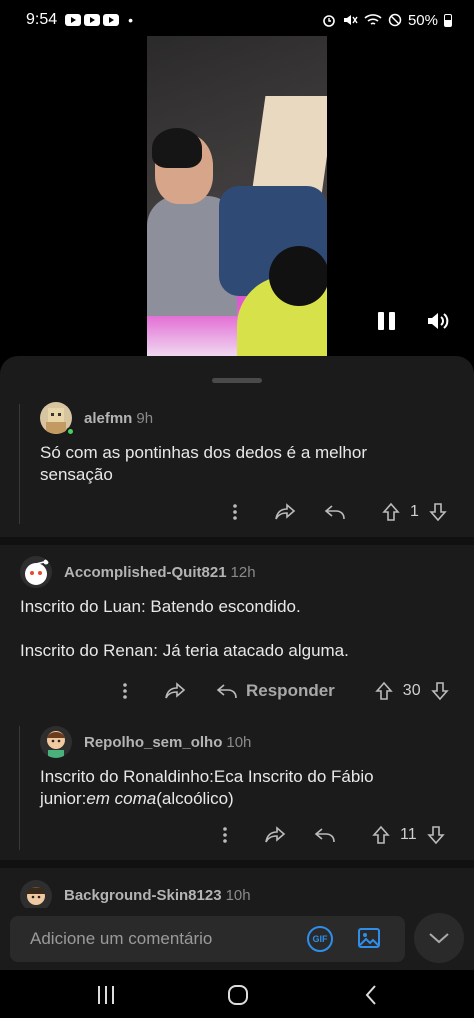  What do you see at coordinates (237, 20) in the screenshot?
I see `status-bar: 9:54 • 50%` at bounding box center [237, 20].